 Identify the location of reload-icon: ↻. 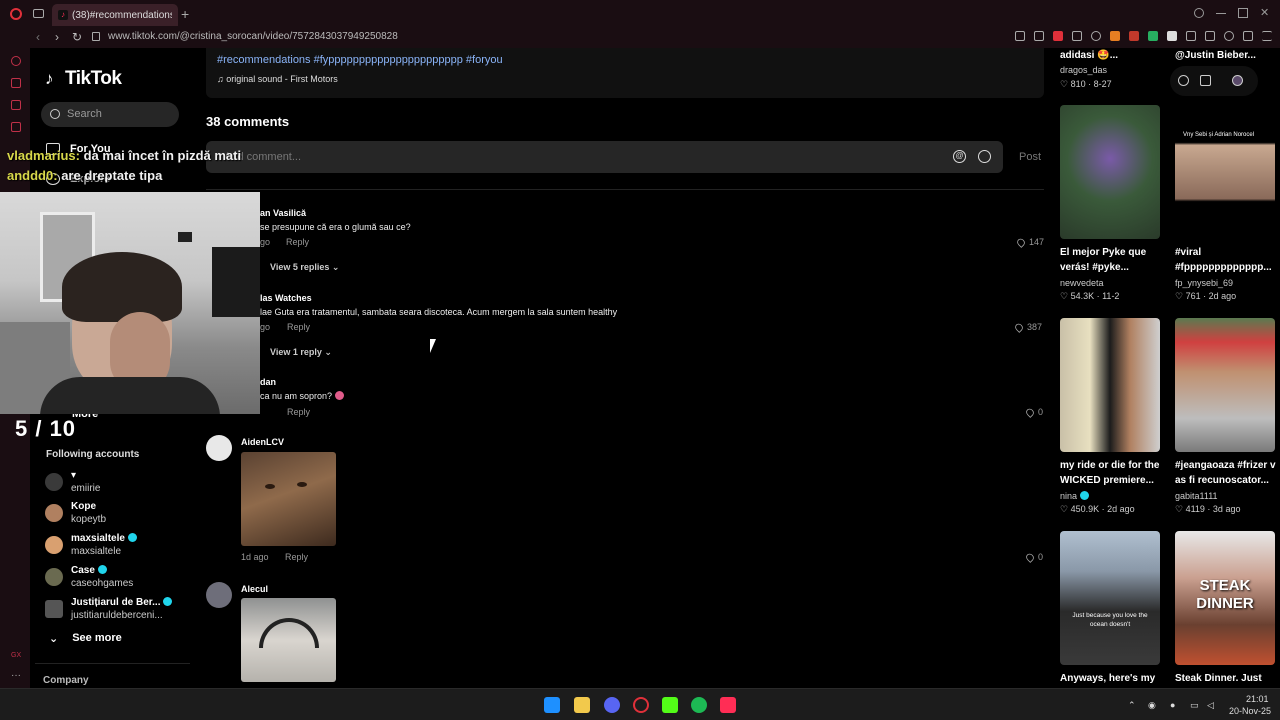
(77, 37).